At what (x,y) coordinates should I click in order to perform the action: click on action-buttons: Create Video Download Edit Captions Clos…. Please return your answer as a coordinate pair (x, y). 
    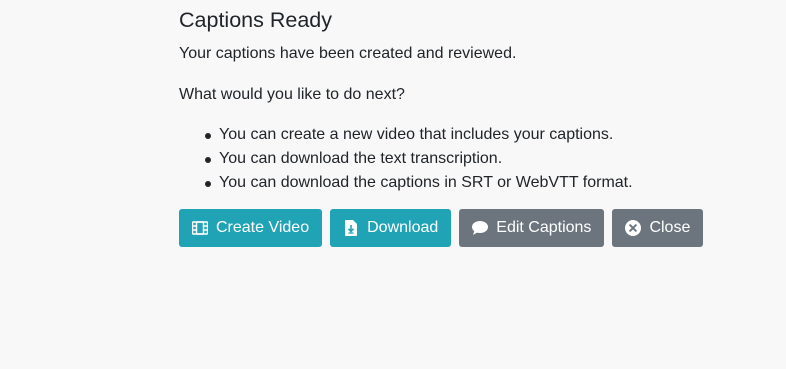
    Looking at the image, I should click on (459, 228).